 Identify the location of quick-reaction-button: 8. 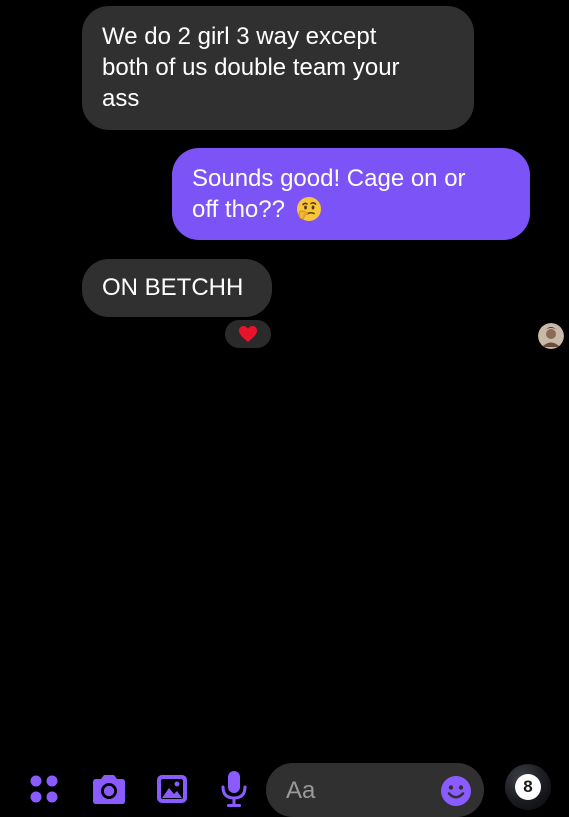
(528, 787).